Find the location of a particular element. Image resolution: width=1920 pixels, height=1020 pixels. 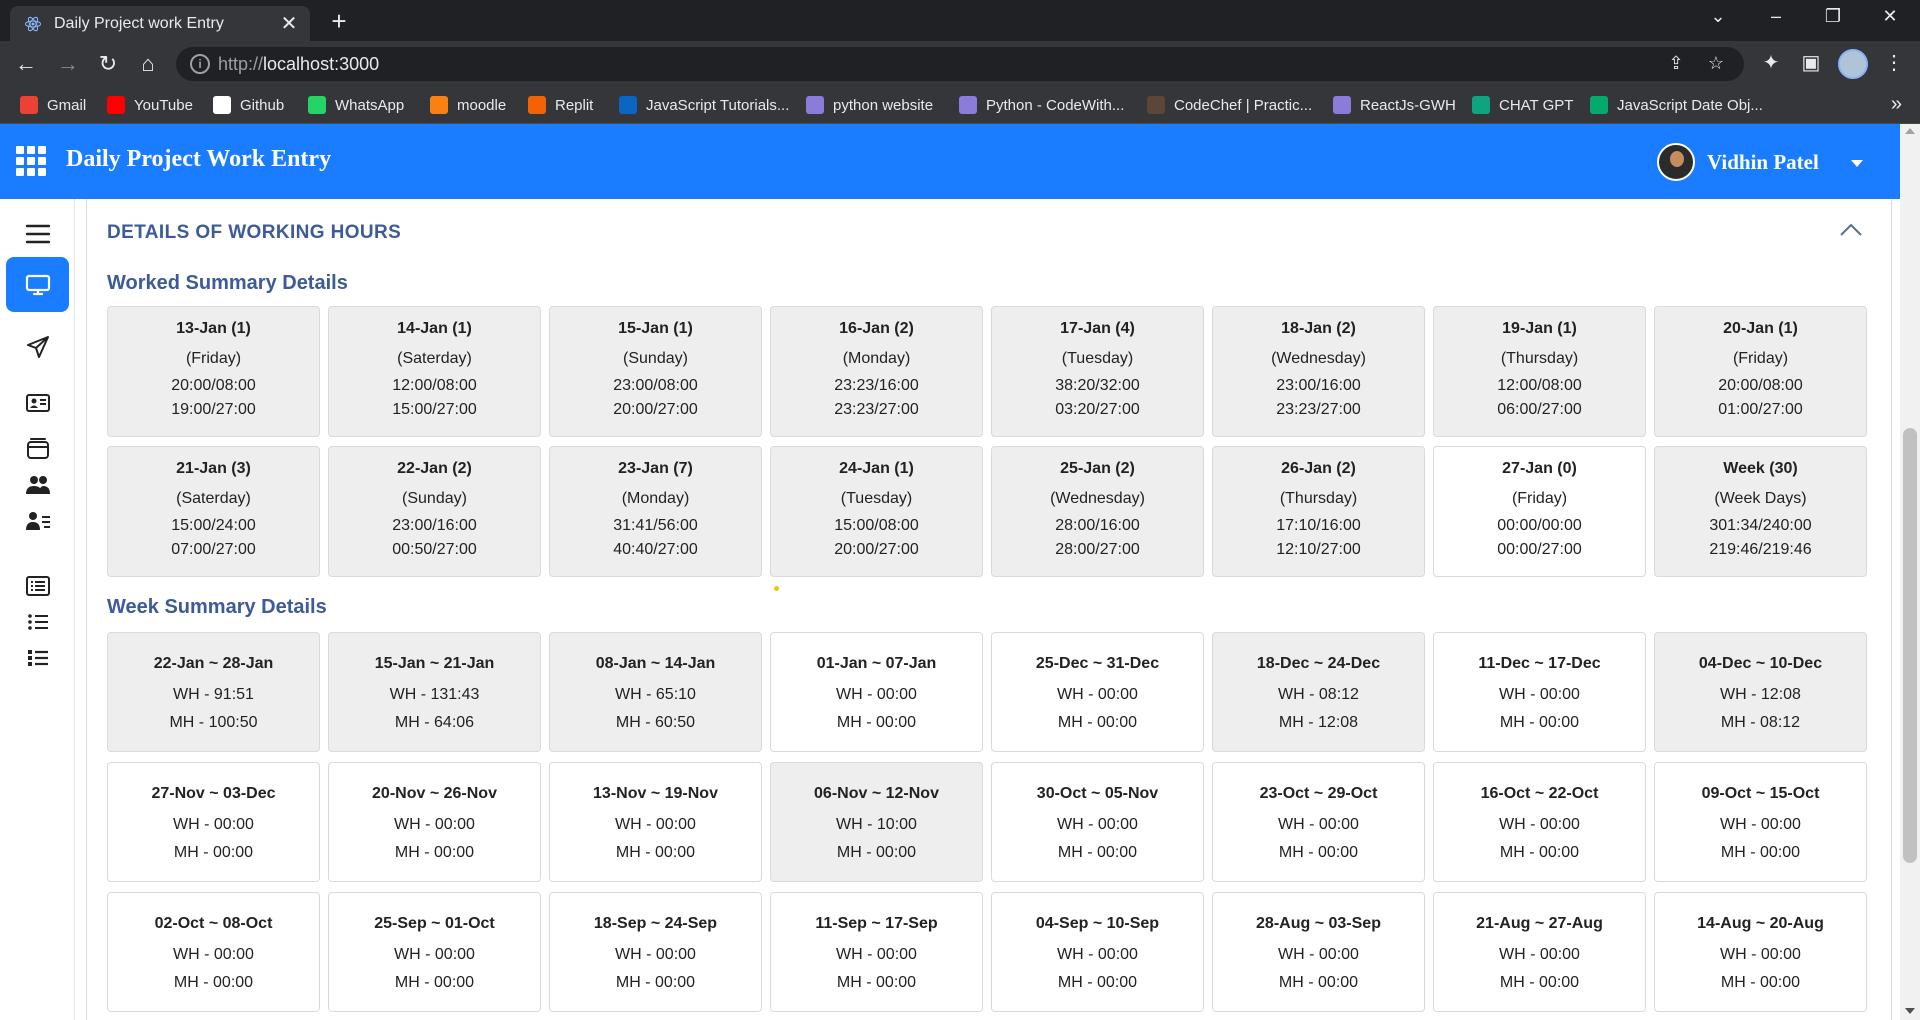

week-summary-card: 16-Oct ~ 22-Oct WH - 00:00 MH - 00:00 is located at coordinates (1539, 822).